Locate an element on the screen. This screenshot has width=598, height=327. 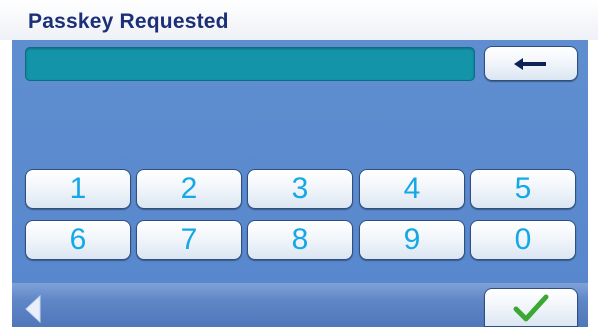
title-bar: Passkey Requested is located at coordinates (299, 20).